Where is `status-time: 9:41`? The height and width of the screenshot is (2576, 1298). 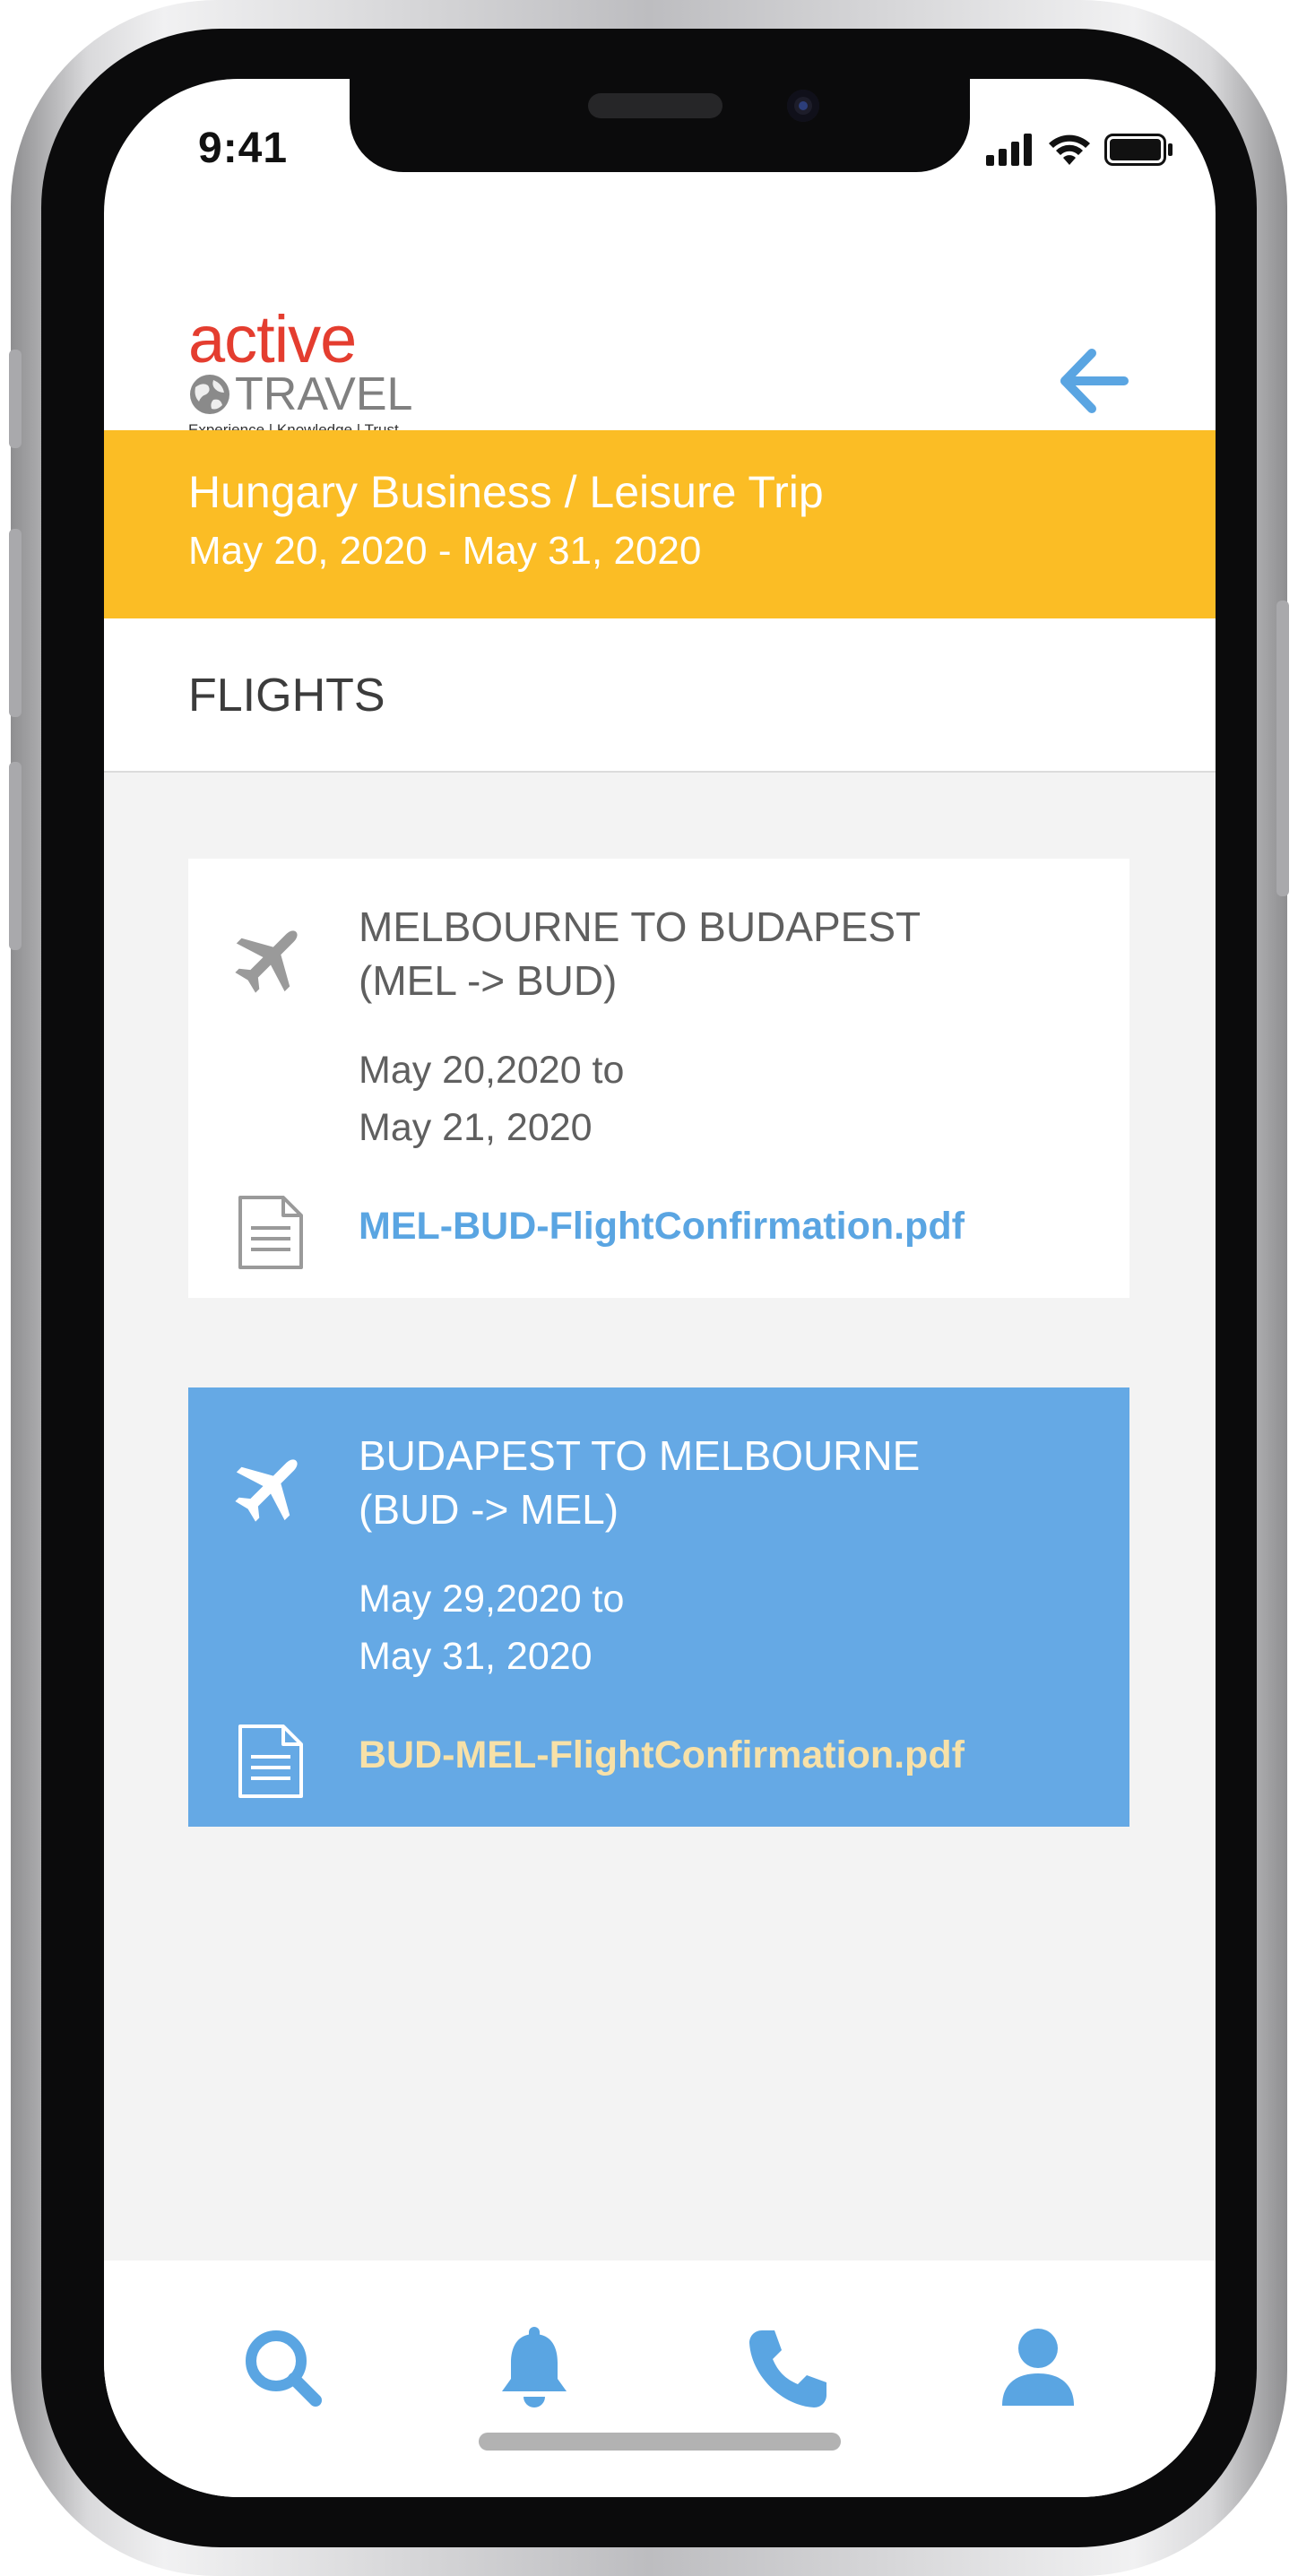
status-time: 9:41 is located at coordinates (244, 148).